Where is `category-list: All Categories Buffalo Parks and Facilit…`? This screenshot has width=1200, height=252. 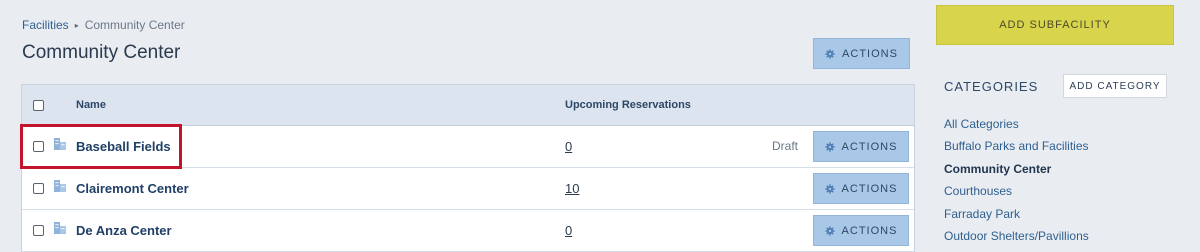
category-list: All Categories Buffalo Parks and Facilit… is located at coordinates (1016, 183).